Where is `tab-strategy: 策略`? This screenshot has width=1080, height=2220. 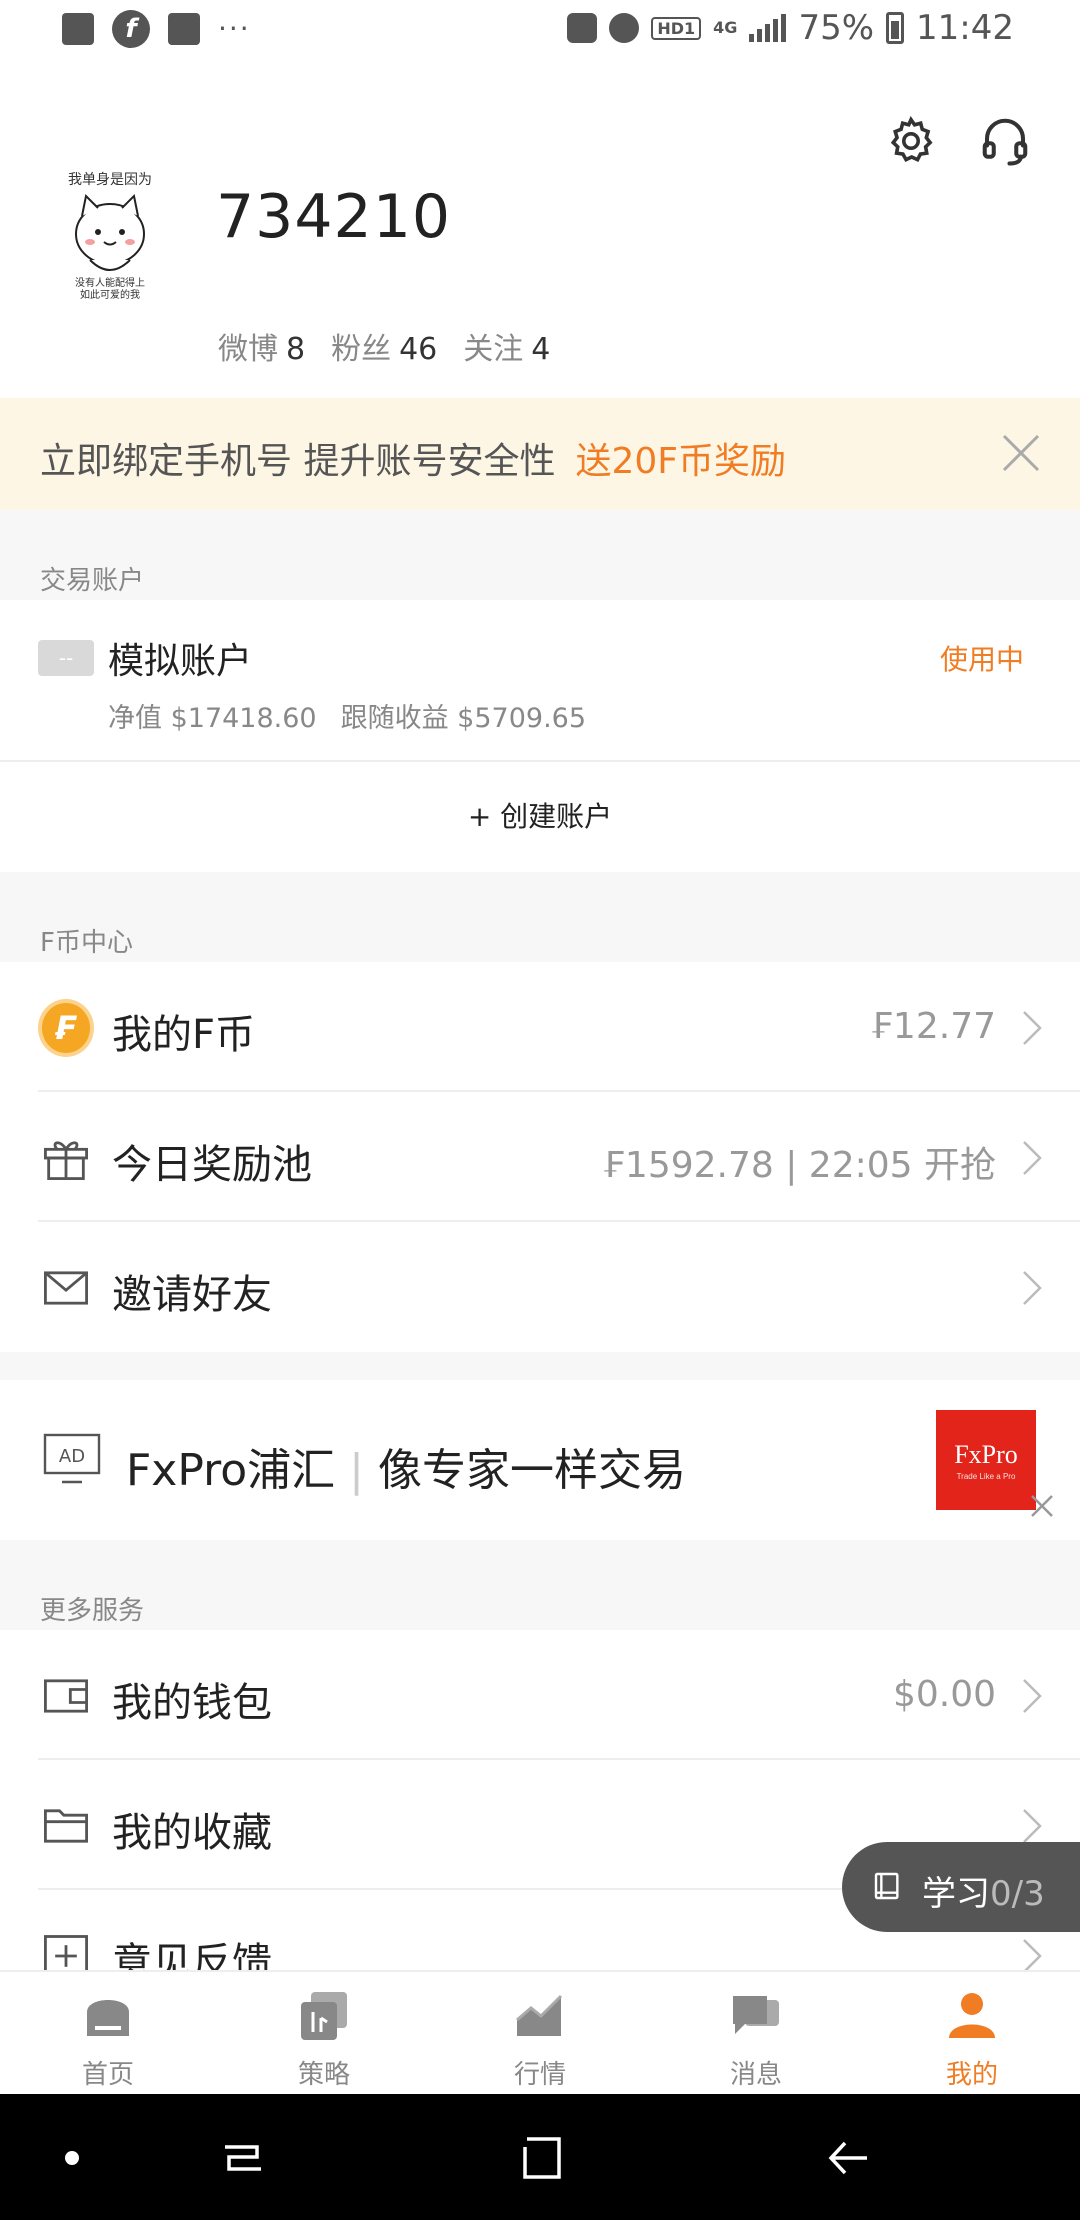
tab-strategy: 策略 is located at coordinates (324, 2033).